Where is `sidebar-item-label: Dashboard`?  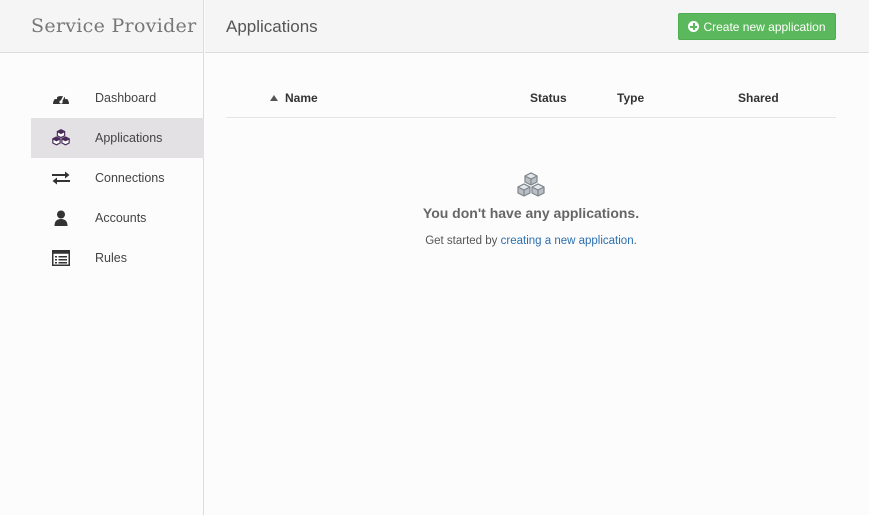 sidebar-item-label: Dashboard is located at coordinates (126, 98).